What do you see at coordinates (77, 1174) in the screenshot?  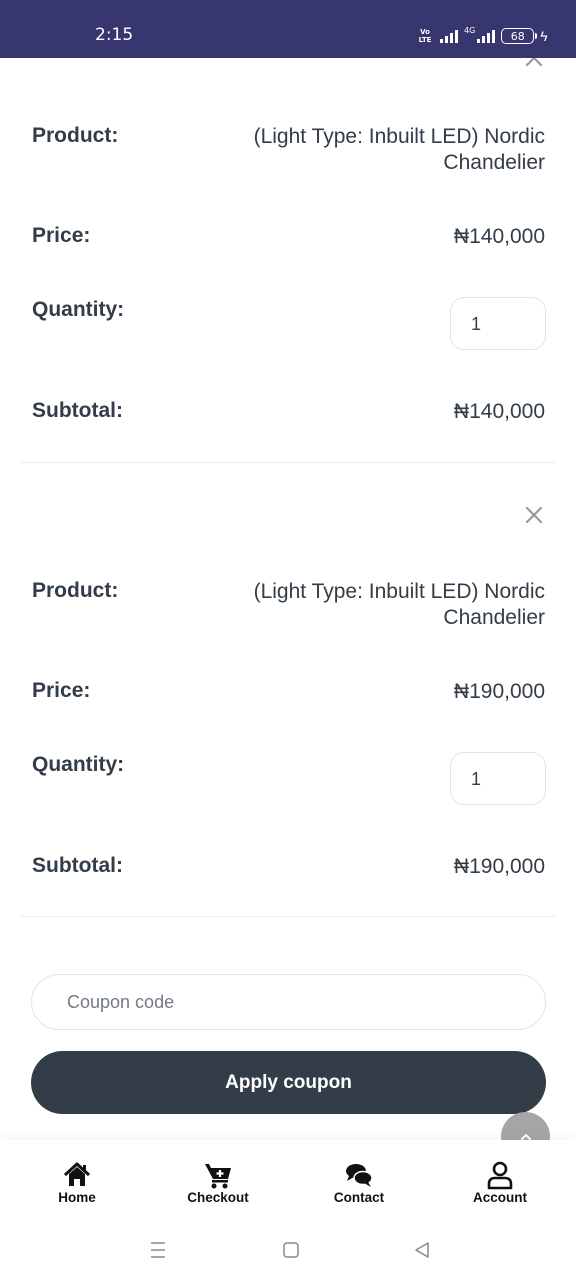 I see `home-icon` at bounding box center [77, 1174].